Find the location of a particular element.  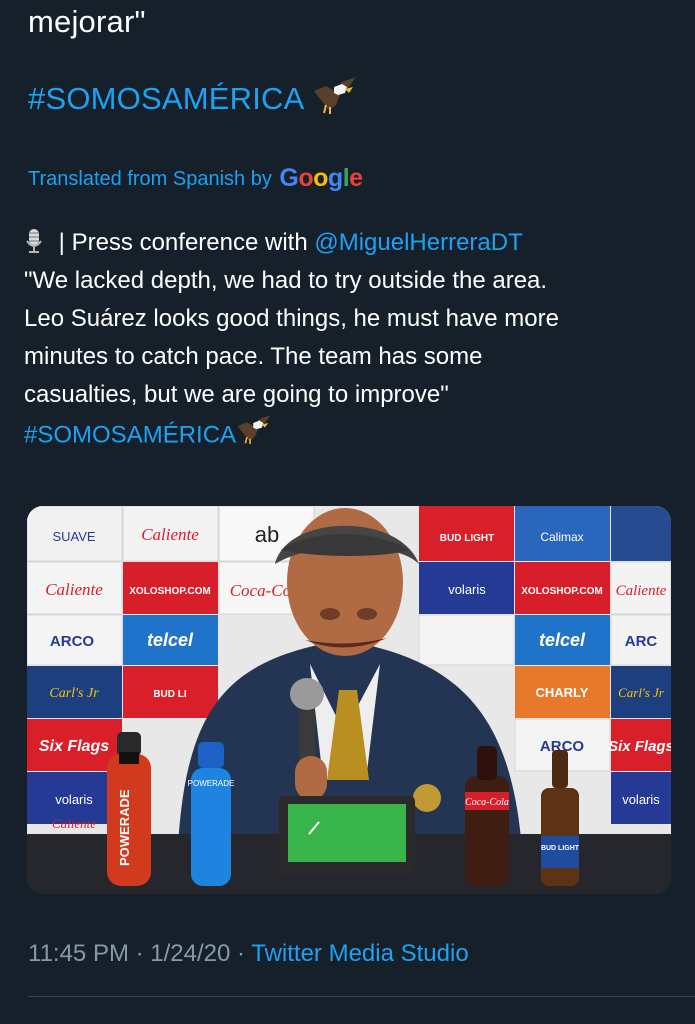

sponsor-text: BUD LI is located at coordinates (170, 694).